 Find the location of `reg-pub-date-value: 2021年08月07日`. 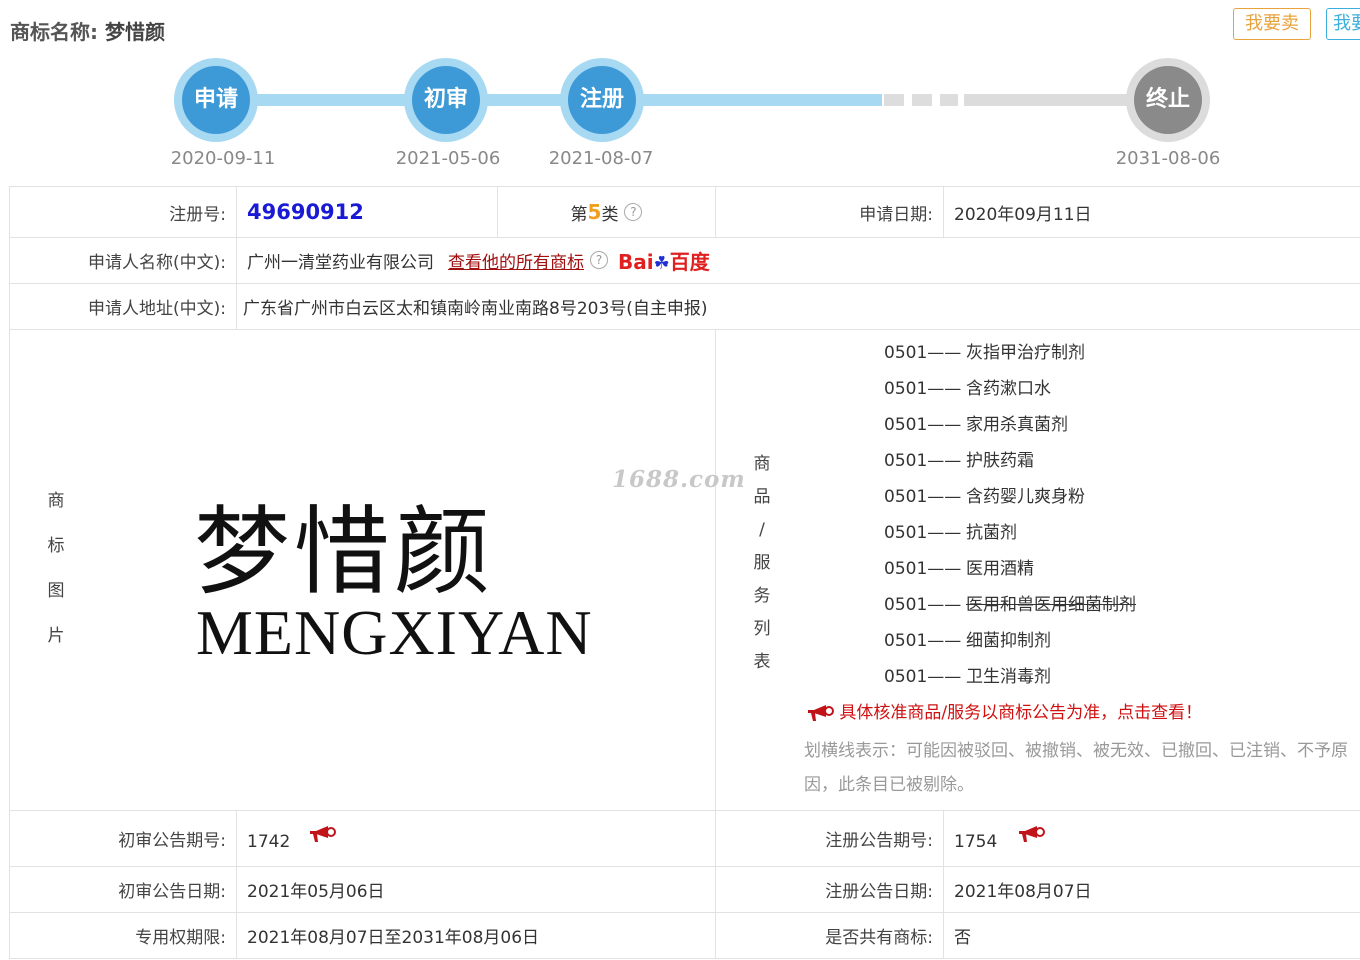

reg-pub-date-value: 2021年08月07日 is located at coordinates (1151, 889).